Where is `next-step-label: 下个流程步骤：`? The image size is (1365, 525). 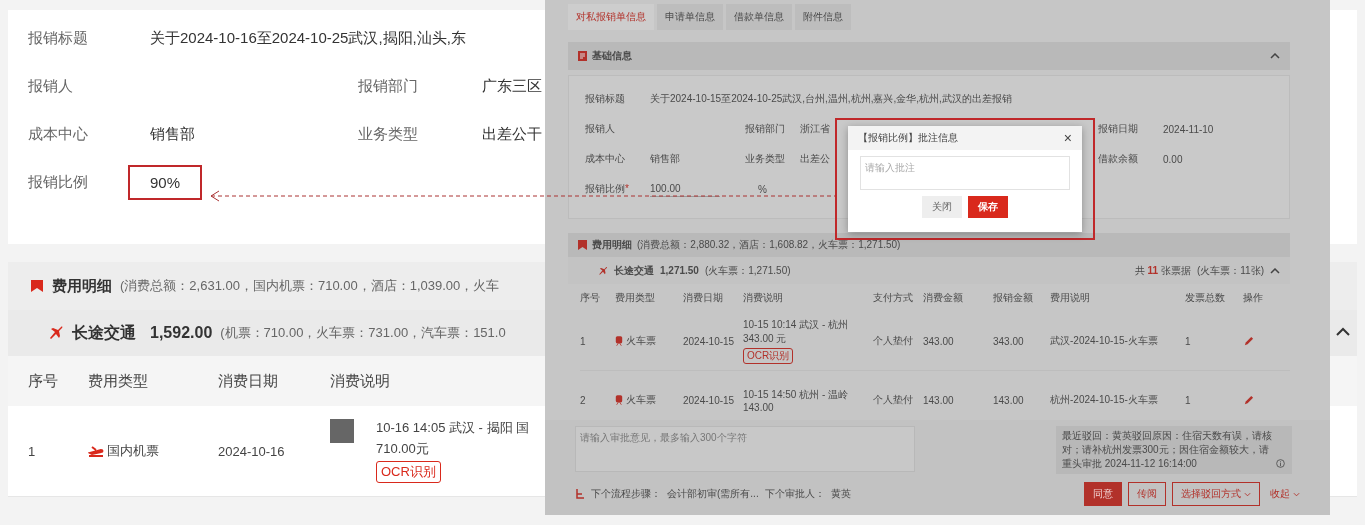 next-step-label: 下个流程步骤： is located at coordinates (626, 494).